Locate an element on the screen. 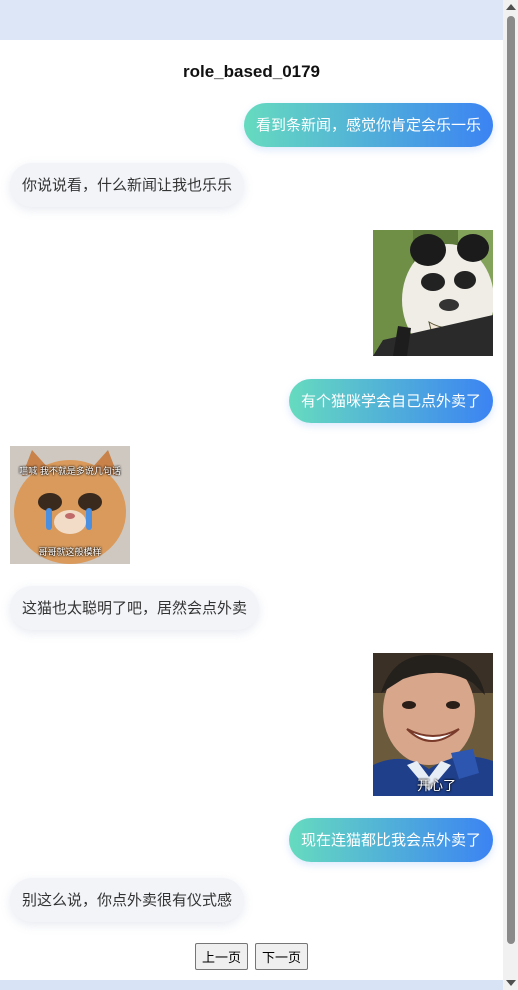 The height and width of the screenshot is (990, 518). meme-caption: 开心了 is located at coordinates (437, 786).